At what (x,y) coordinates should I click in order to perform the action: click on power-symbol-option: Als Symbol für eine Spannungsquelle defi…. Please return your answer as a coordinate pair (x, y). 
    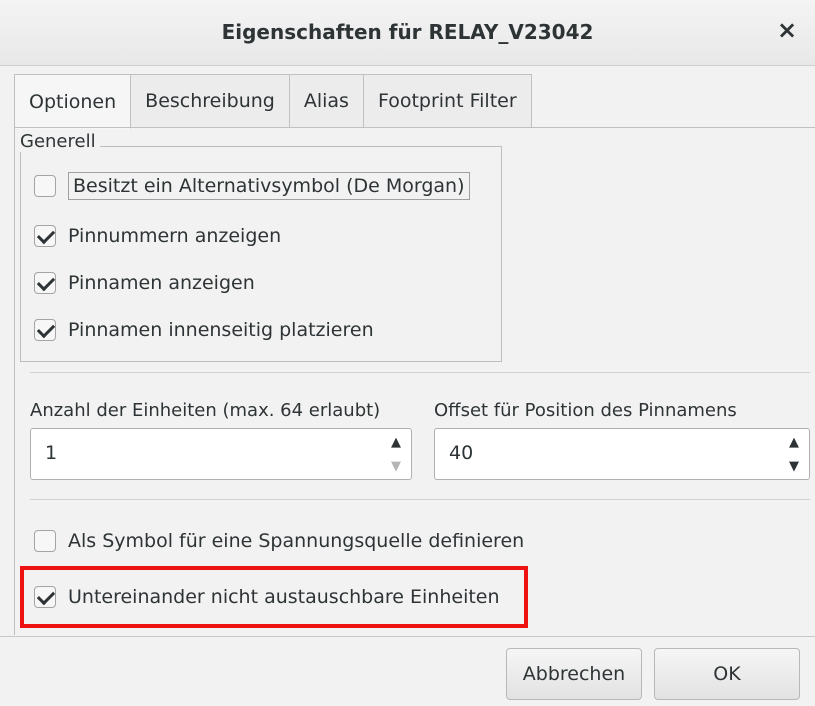
    Looking at the image, I should click on (279, 541).